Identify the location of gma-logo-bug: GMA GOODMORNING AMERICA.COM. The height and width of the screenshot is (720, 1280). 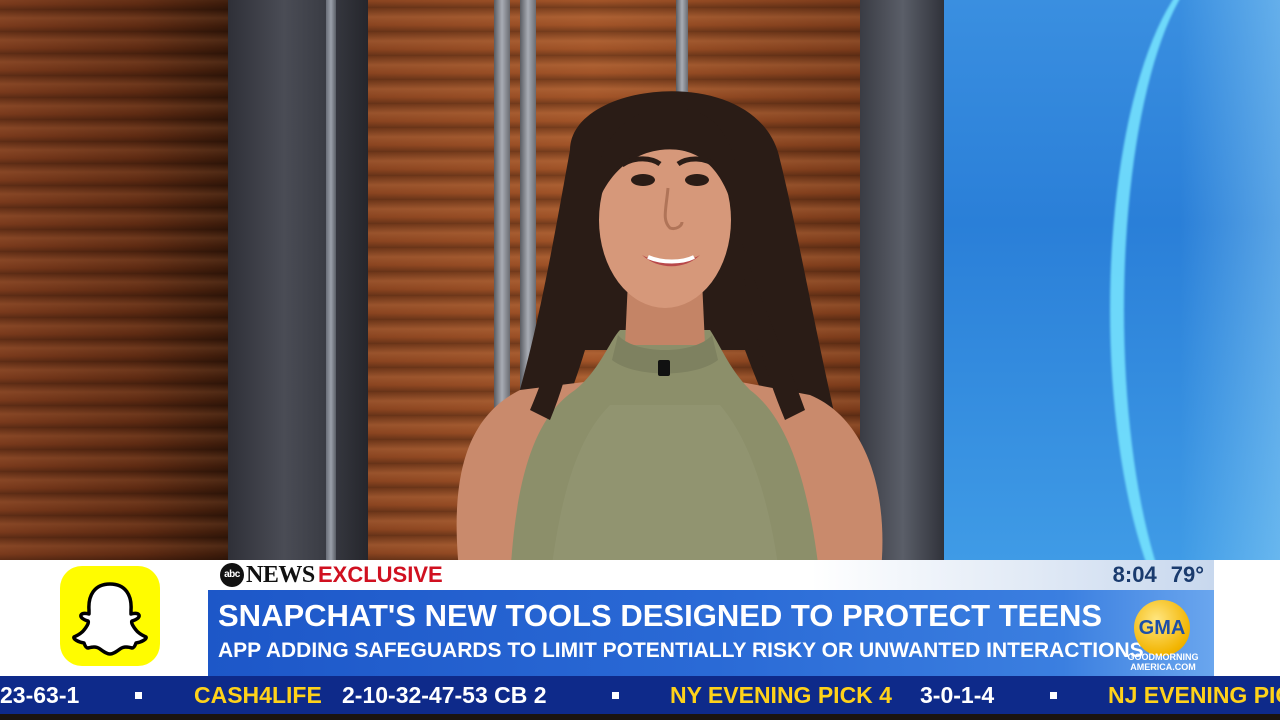
(1163, 634).